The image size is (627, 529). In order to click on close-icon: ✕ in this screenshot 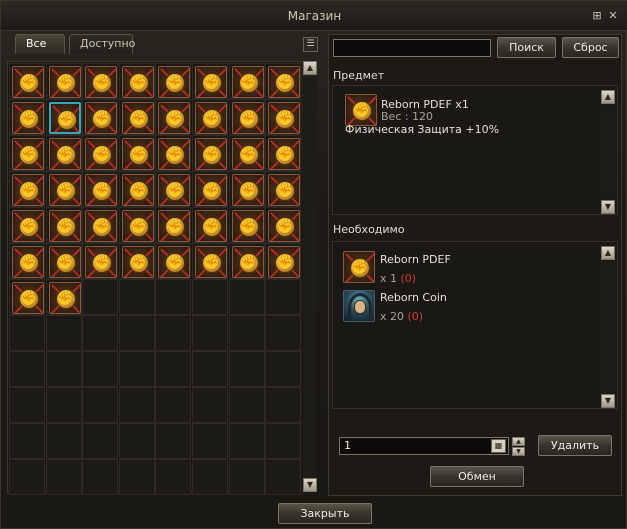, I will do `click(613, 16)`.